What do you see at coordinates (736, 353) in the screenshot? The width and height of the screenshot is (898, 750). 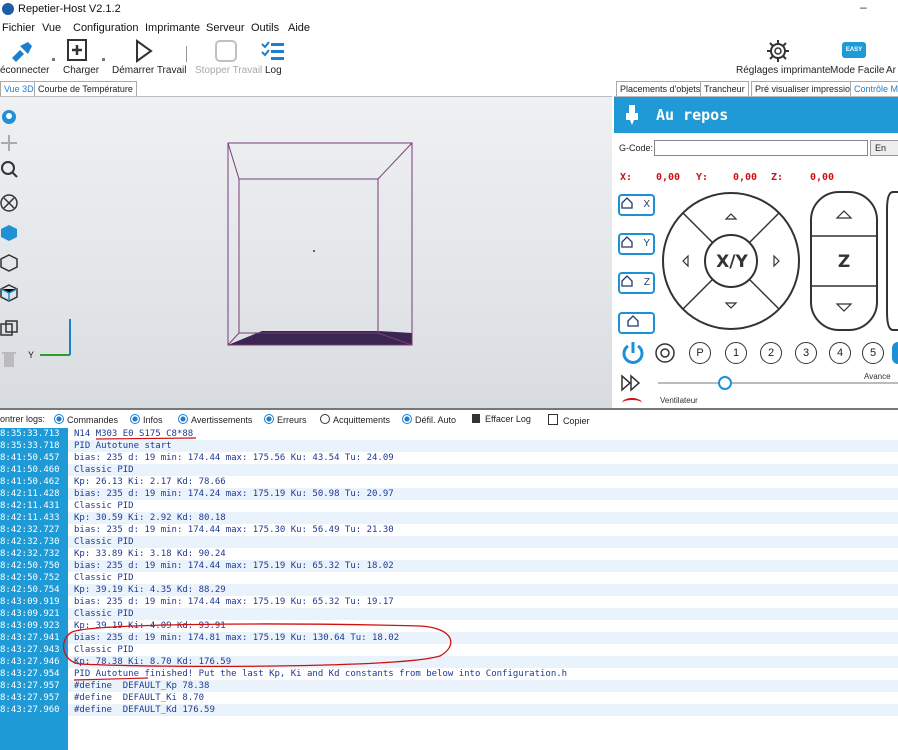 I see `extruder-1-button: 1` at bounding box center [736, 353].